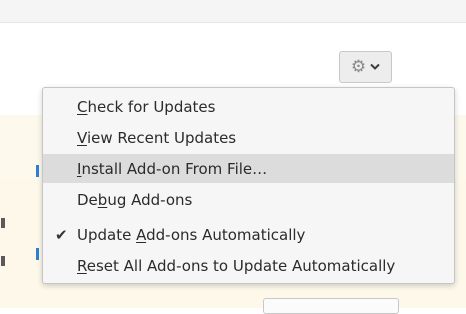 The width and height of the screenshot is (466, 314). I want to click on menu-item-label: Debug Add-ons, so click(135, 199).